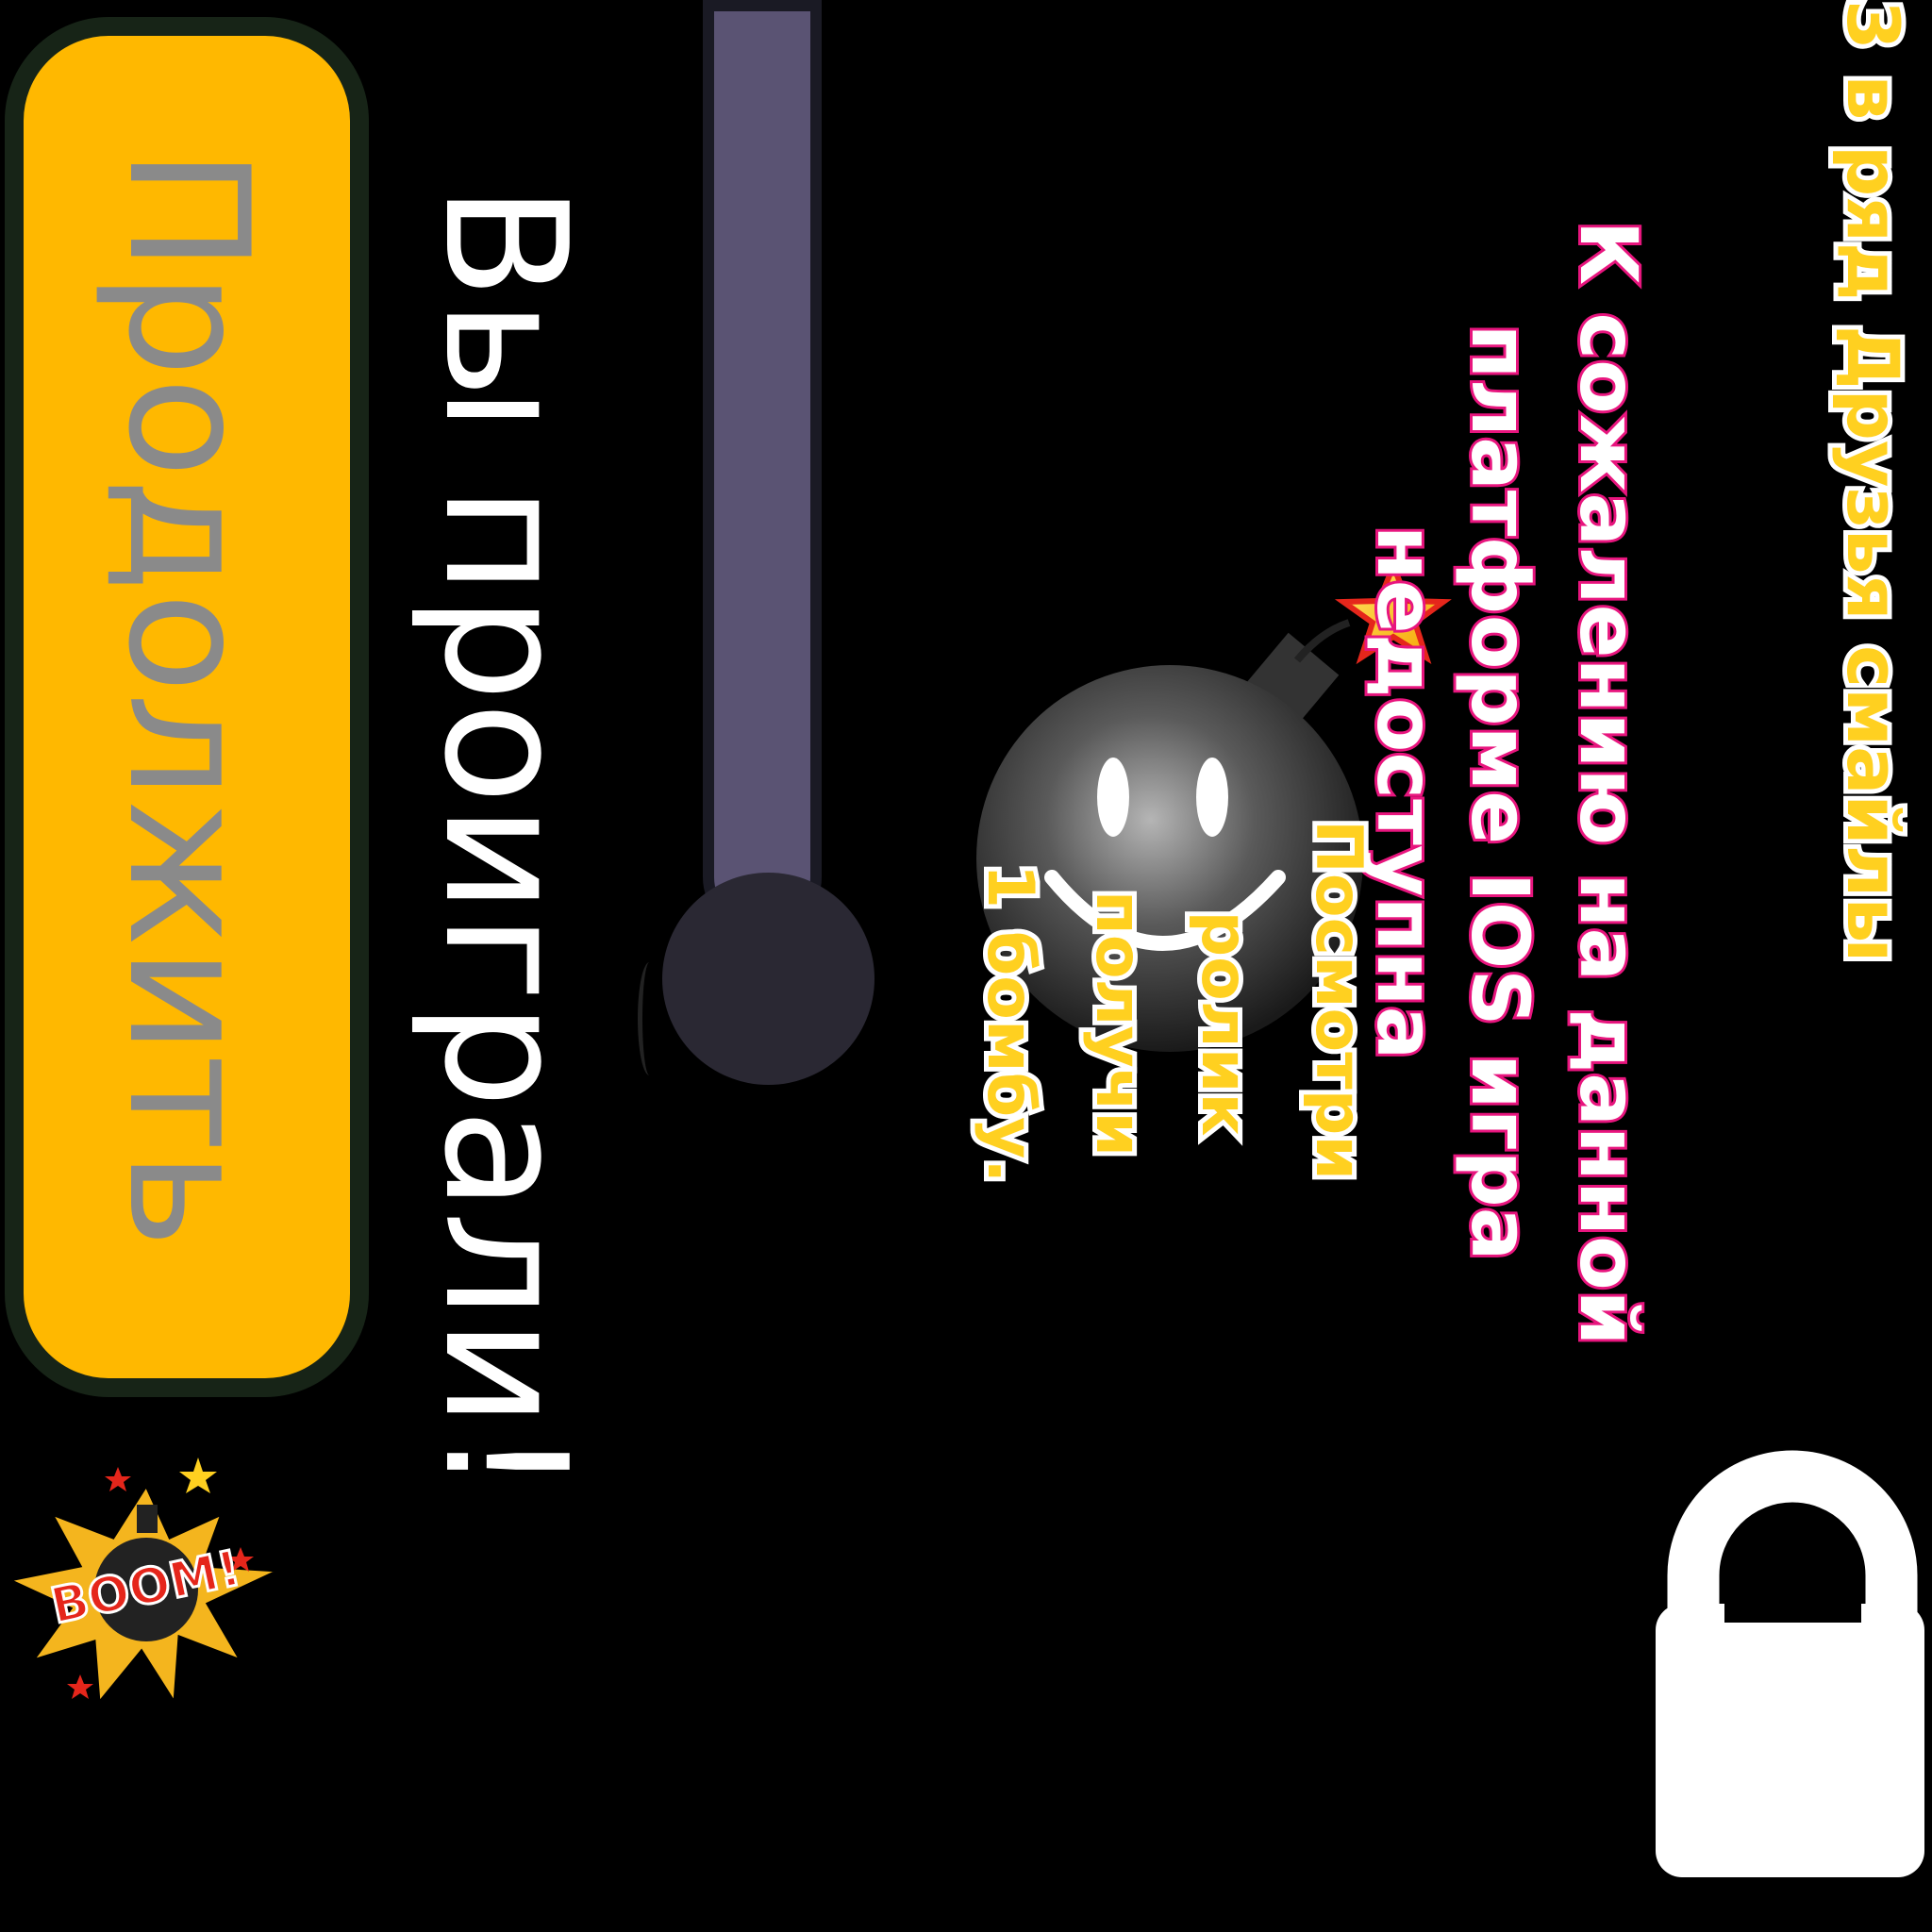 The width and height of the screenshot is (1932, 1932). I want to click on slider-handle, so click(768, 979).